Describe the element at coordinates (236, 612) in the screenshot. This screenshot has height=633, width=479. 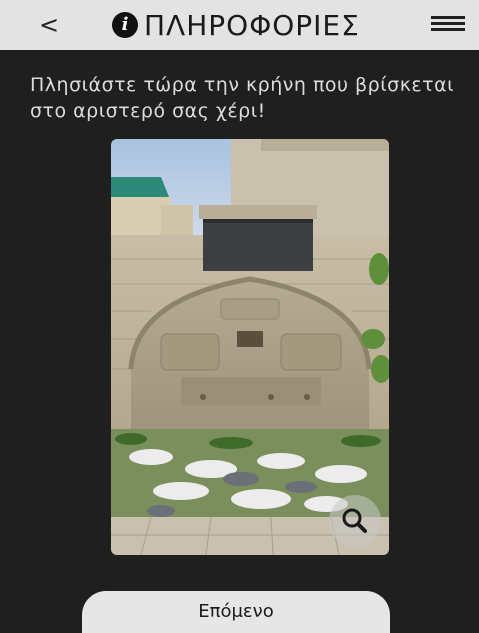
I see `next-button: Επόμενο` at that location.